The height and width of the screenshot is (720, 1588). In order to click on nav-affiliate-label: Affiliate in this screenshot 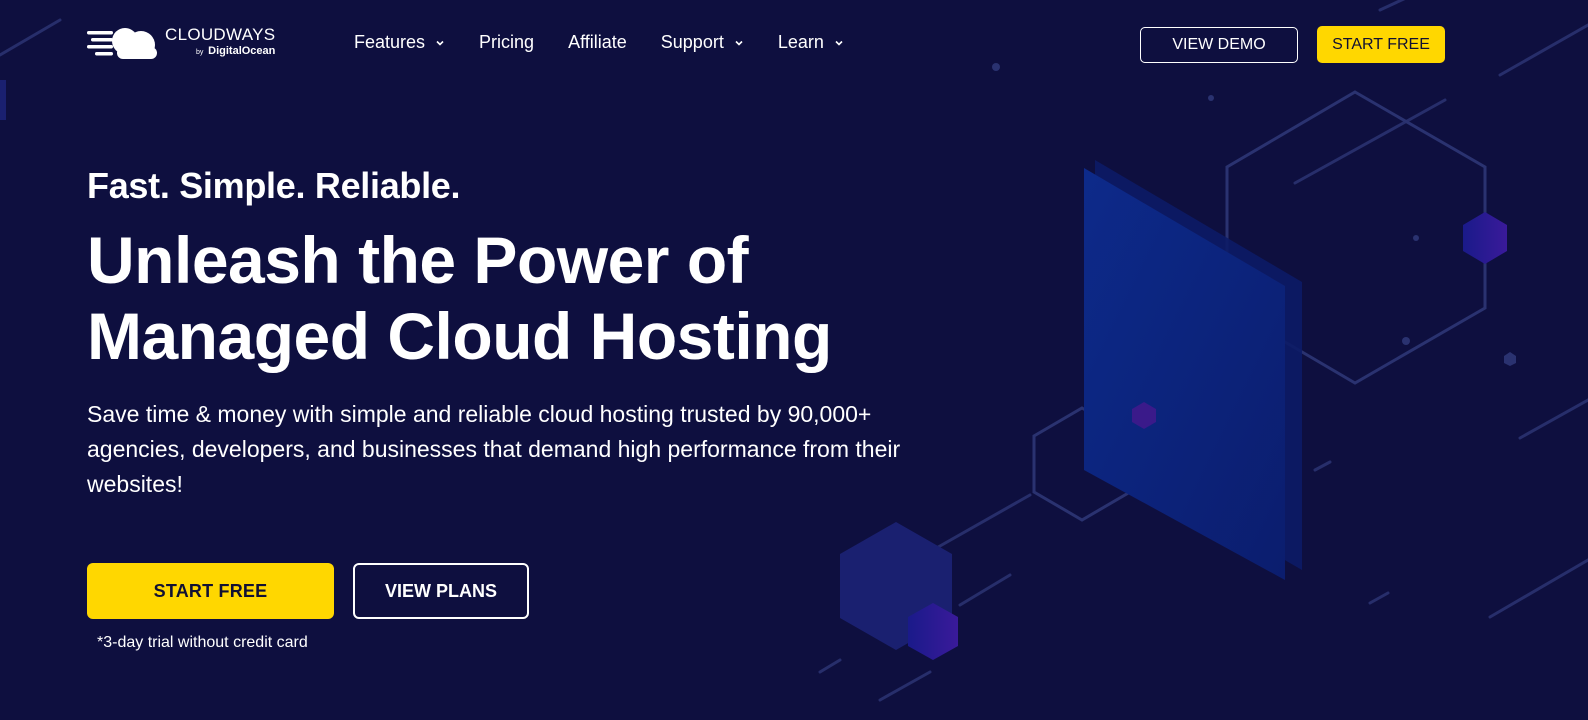, I will do `click(597, 41)`.